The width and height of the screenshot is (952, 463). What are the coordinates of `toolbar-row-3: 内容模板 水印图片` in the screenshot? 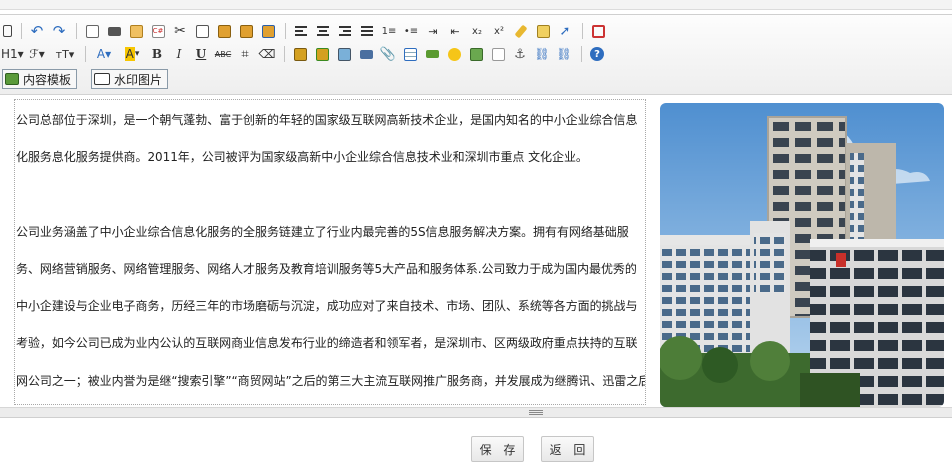 It's located at (90, 79).